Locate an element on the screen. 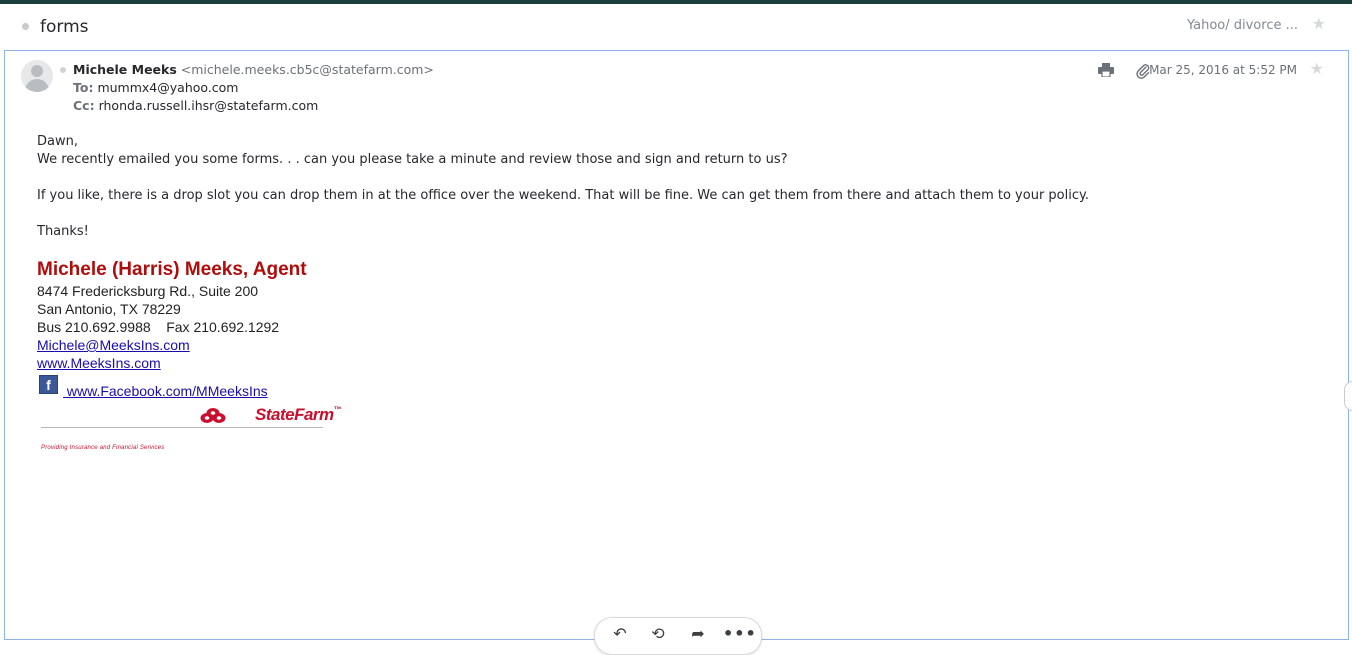  to-line: To: mummx4@yahoo.com is located at coordinates (155, 88).